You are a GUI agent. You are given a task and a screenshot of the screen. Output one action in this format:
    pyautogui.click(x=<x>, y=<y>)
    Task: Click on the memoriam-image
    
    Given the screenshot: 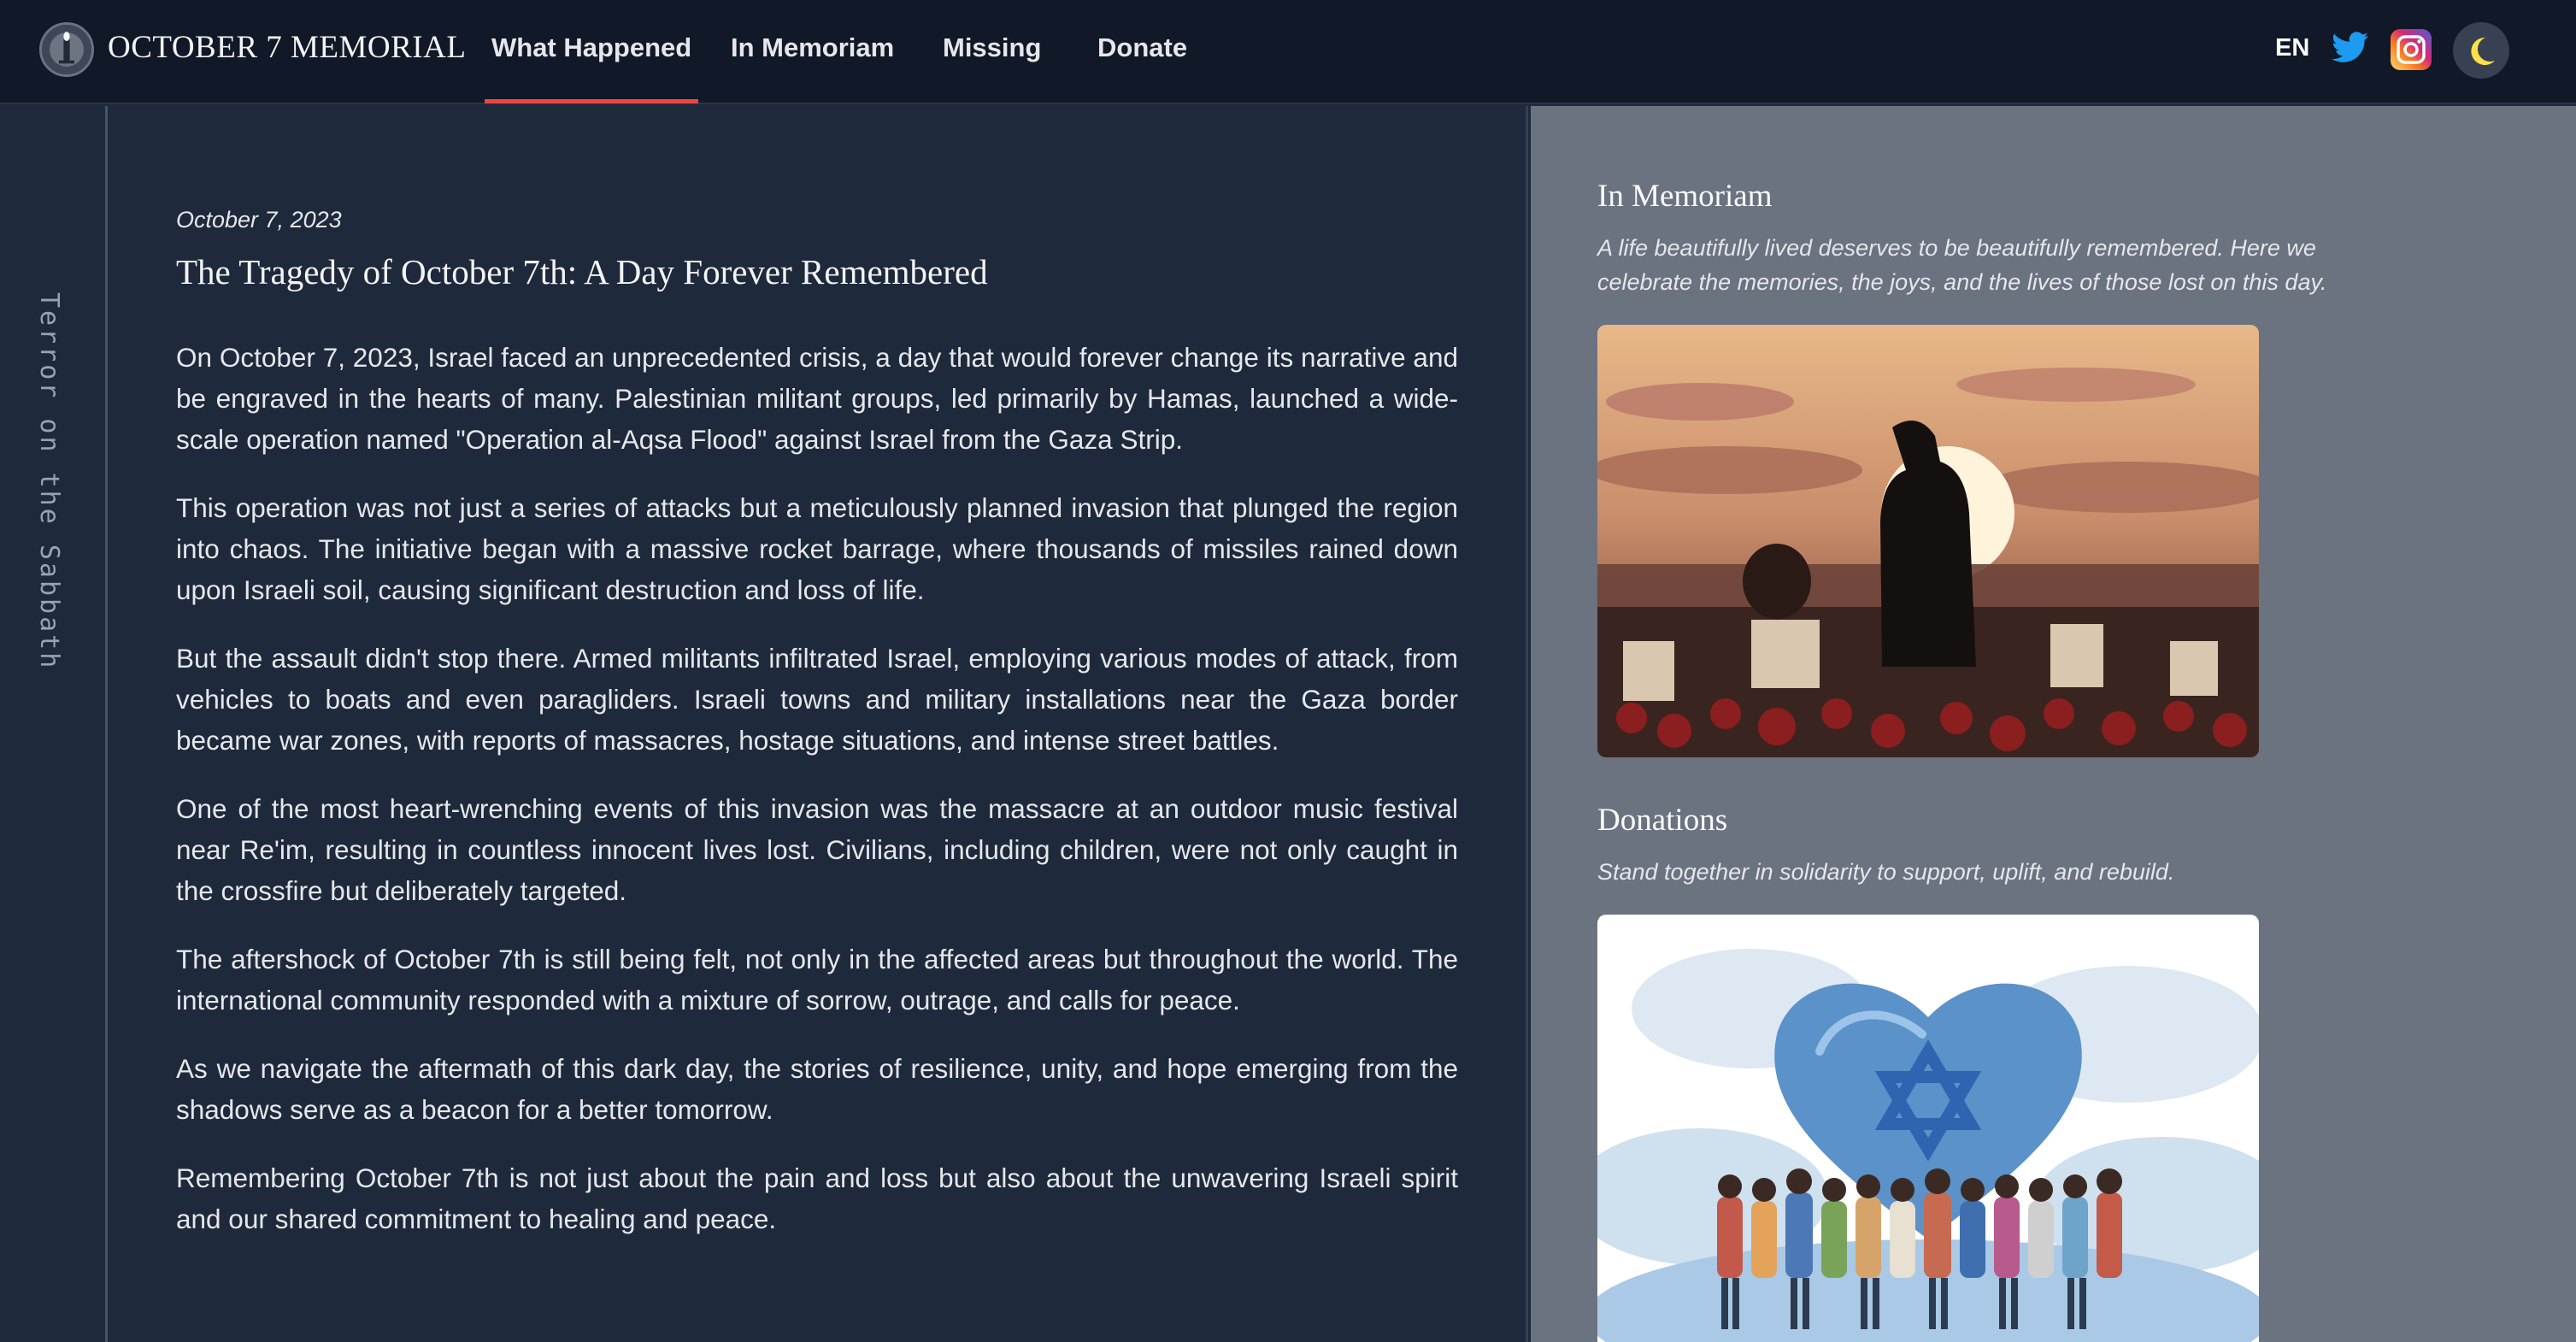 What is the action you would take?
    pyautogui.click(x=1928, y=541)
    